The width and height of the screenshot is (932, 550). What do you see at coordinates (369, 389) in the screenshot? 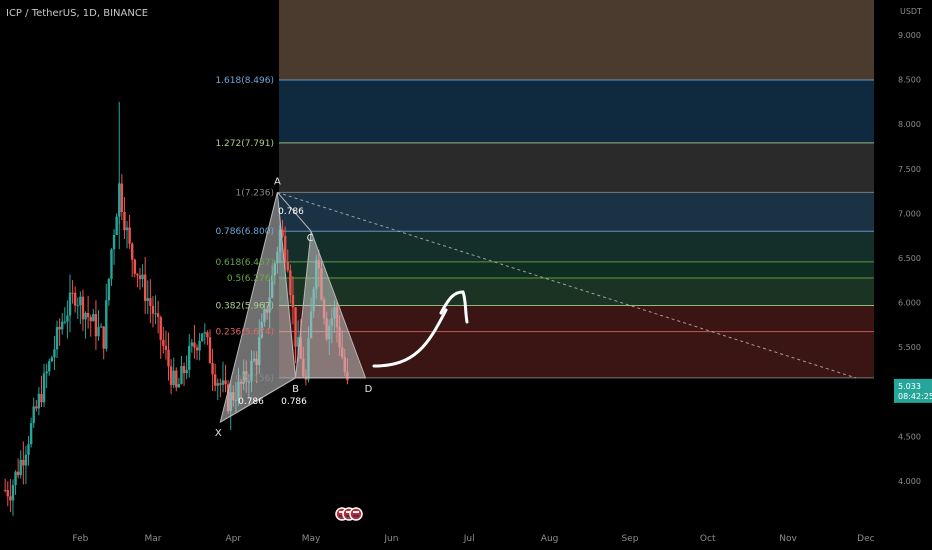
I see `pattern-point-label-d: D` at bounding box center [369, 389].